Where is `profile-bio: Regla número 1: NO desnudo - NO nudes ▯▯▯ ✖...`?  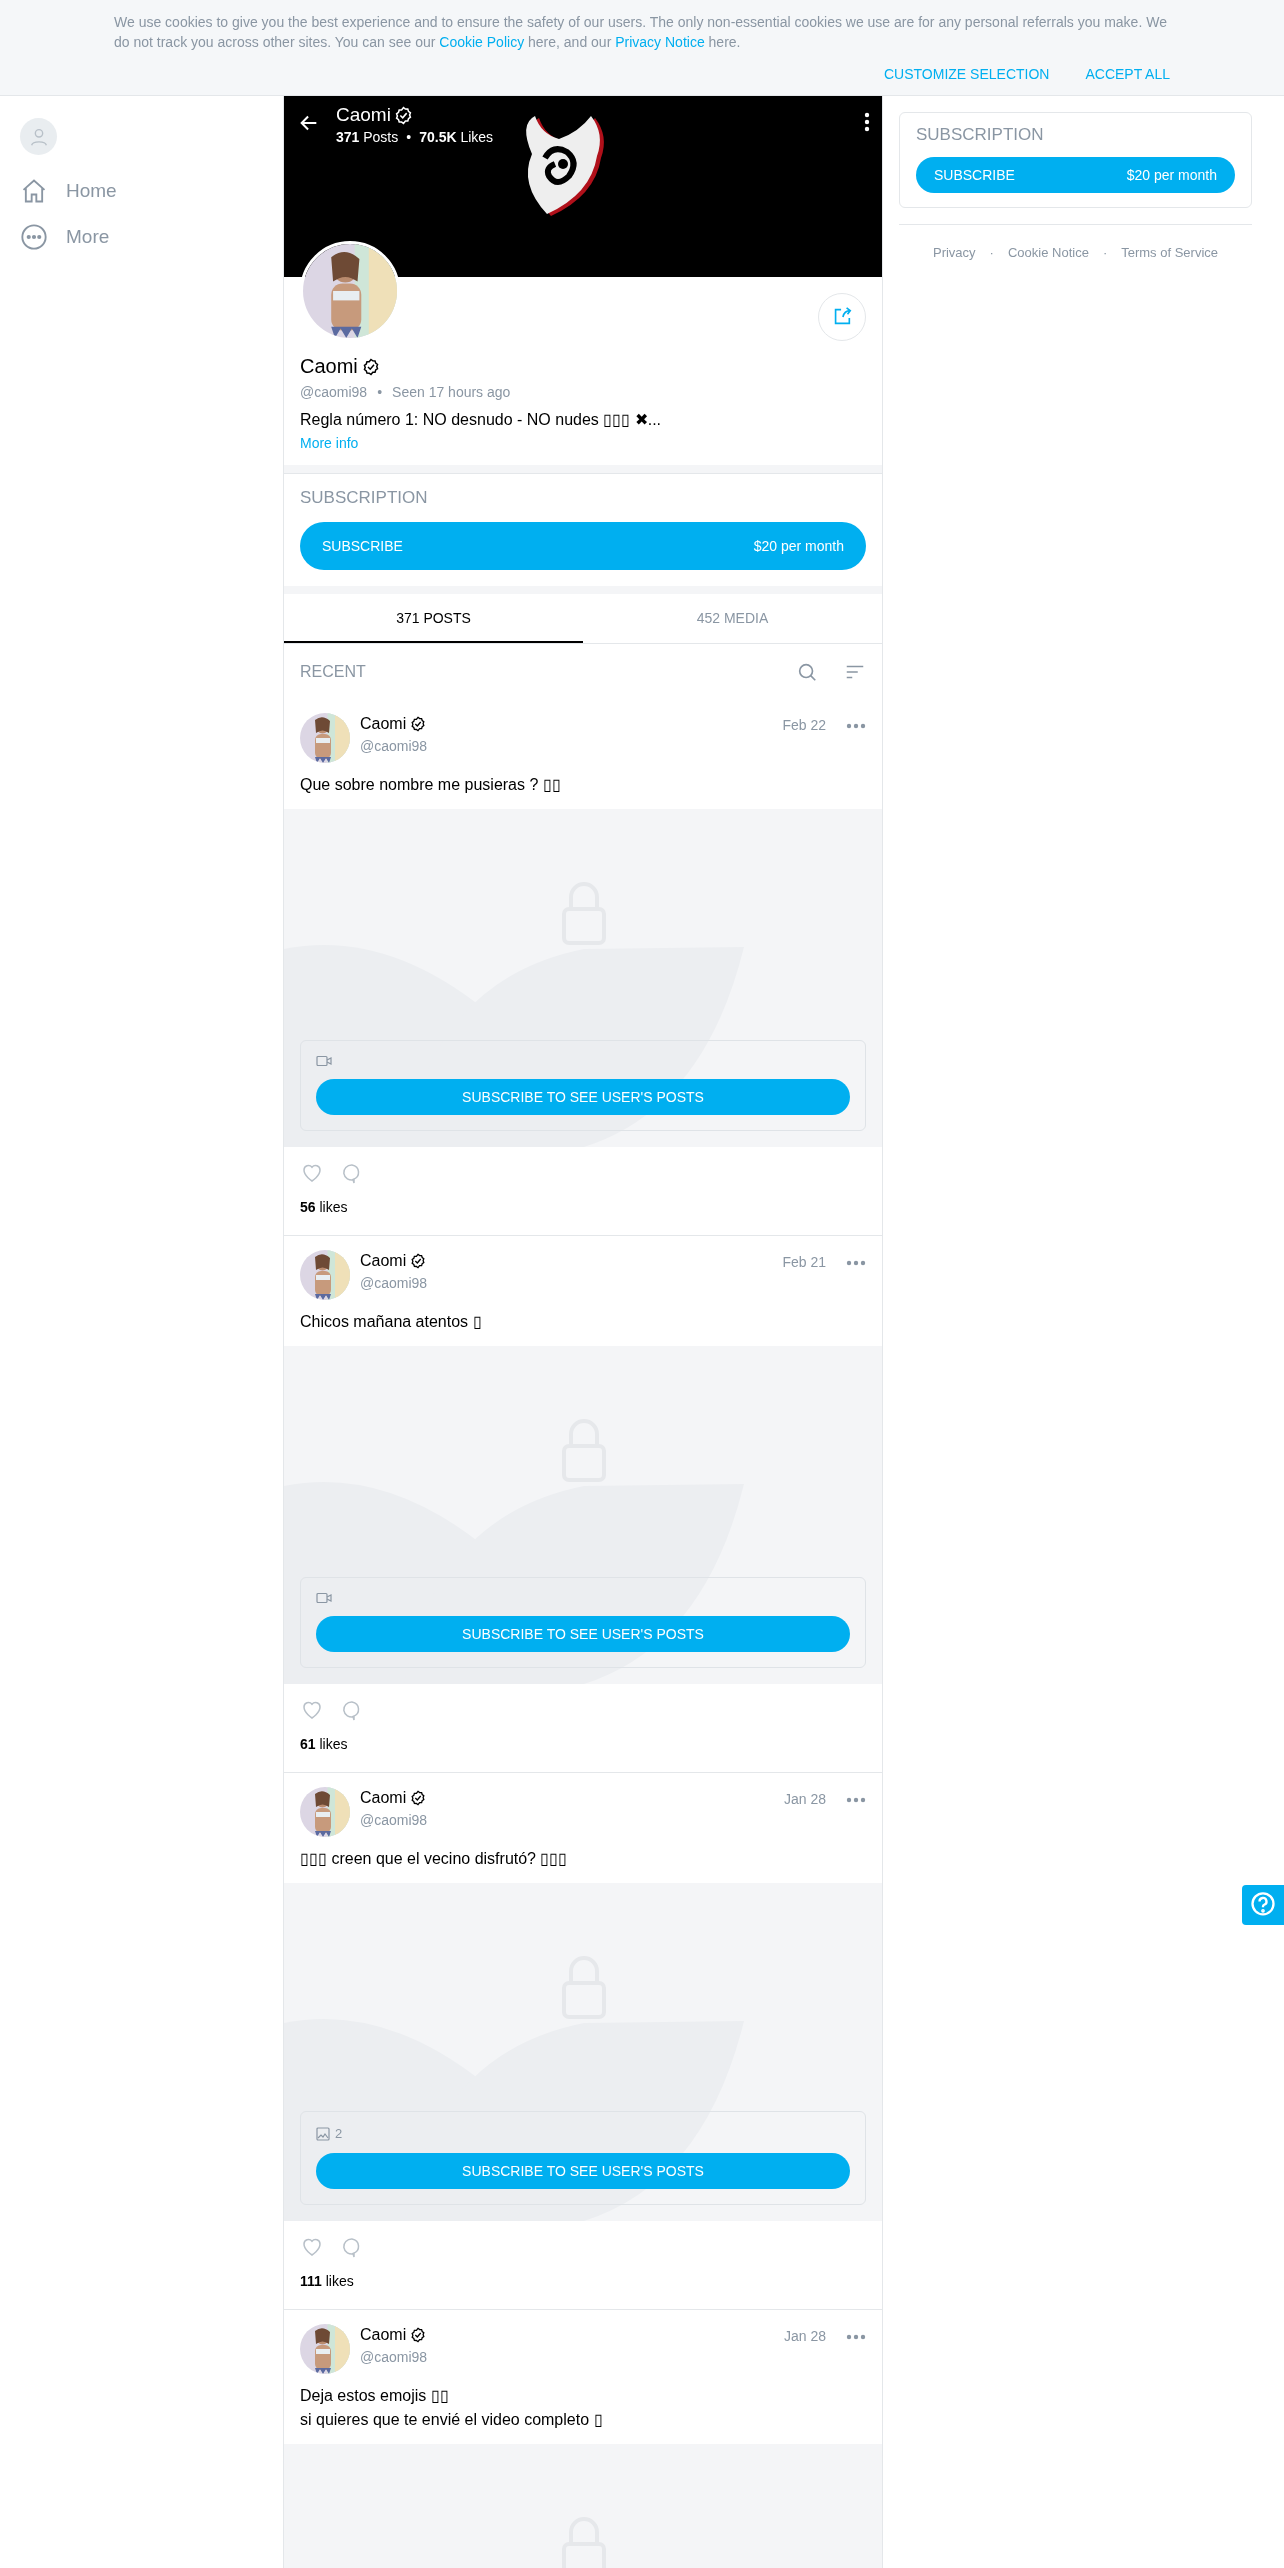 profile-bio: Regla número 1: NO desnudo - NO nudes ▯▯▯ ✖... is located at coordinates (481, 419).